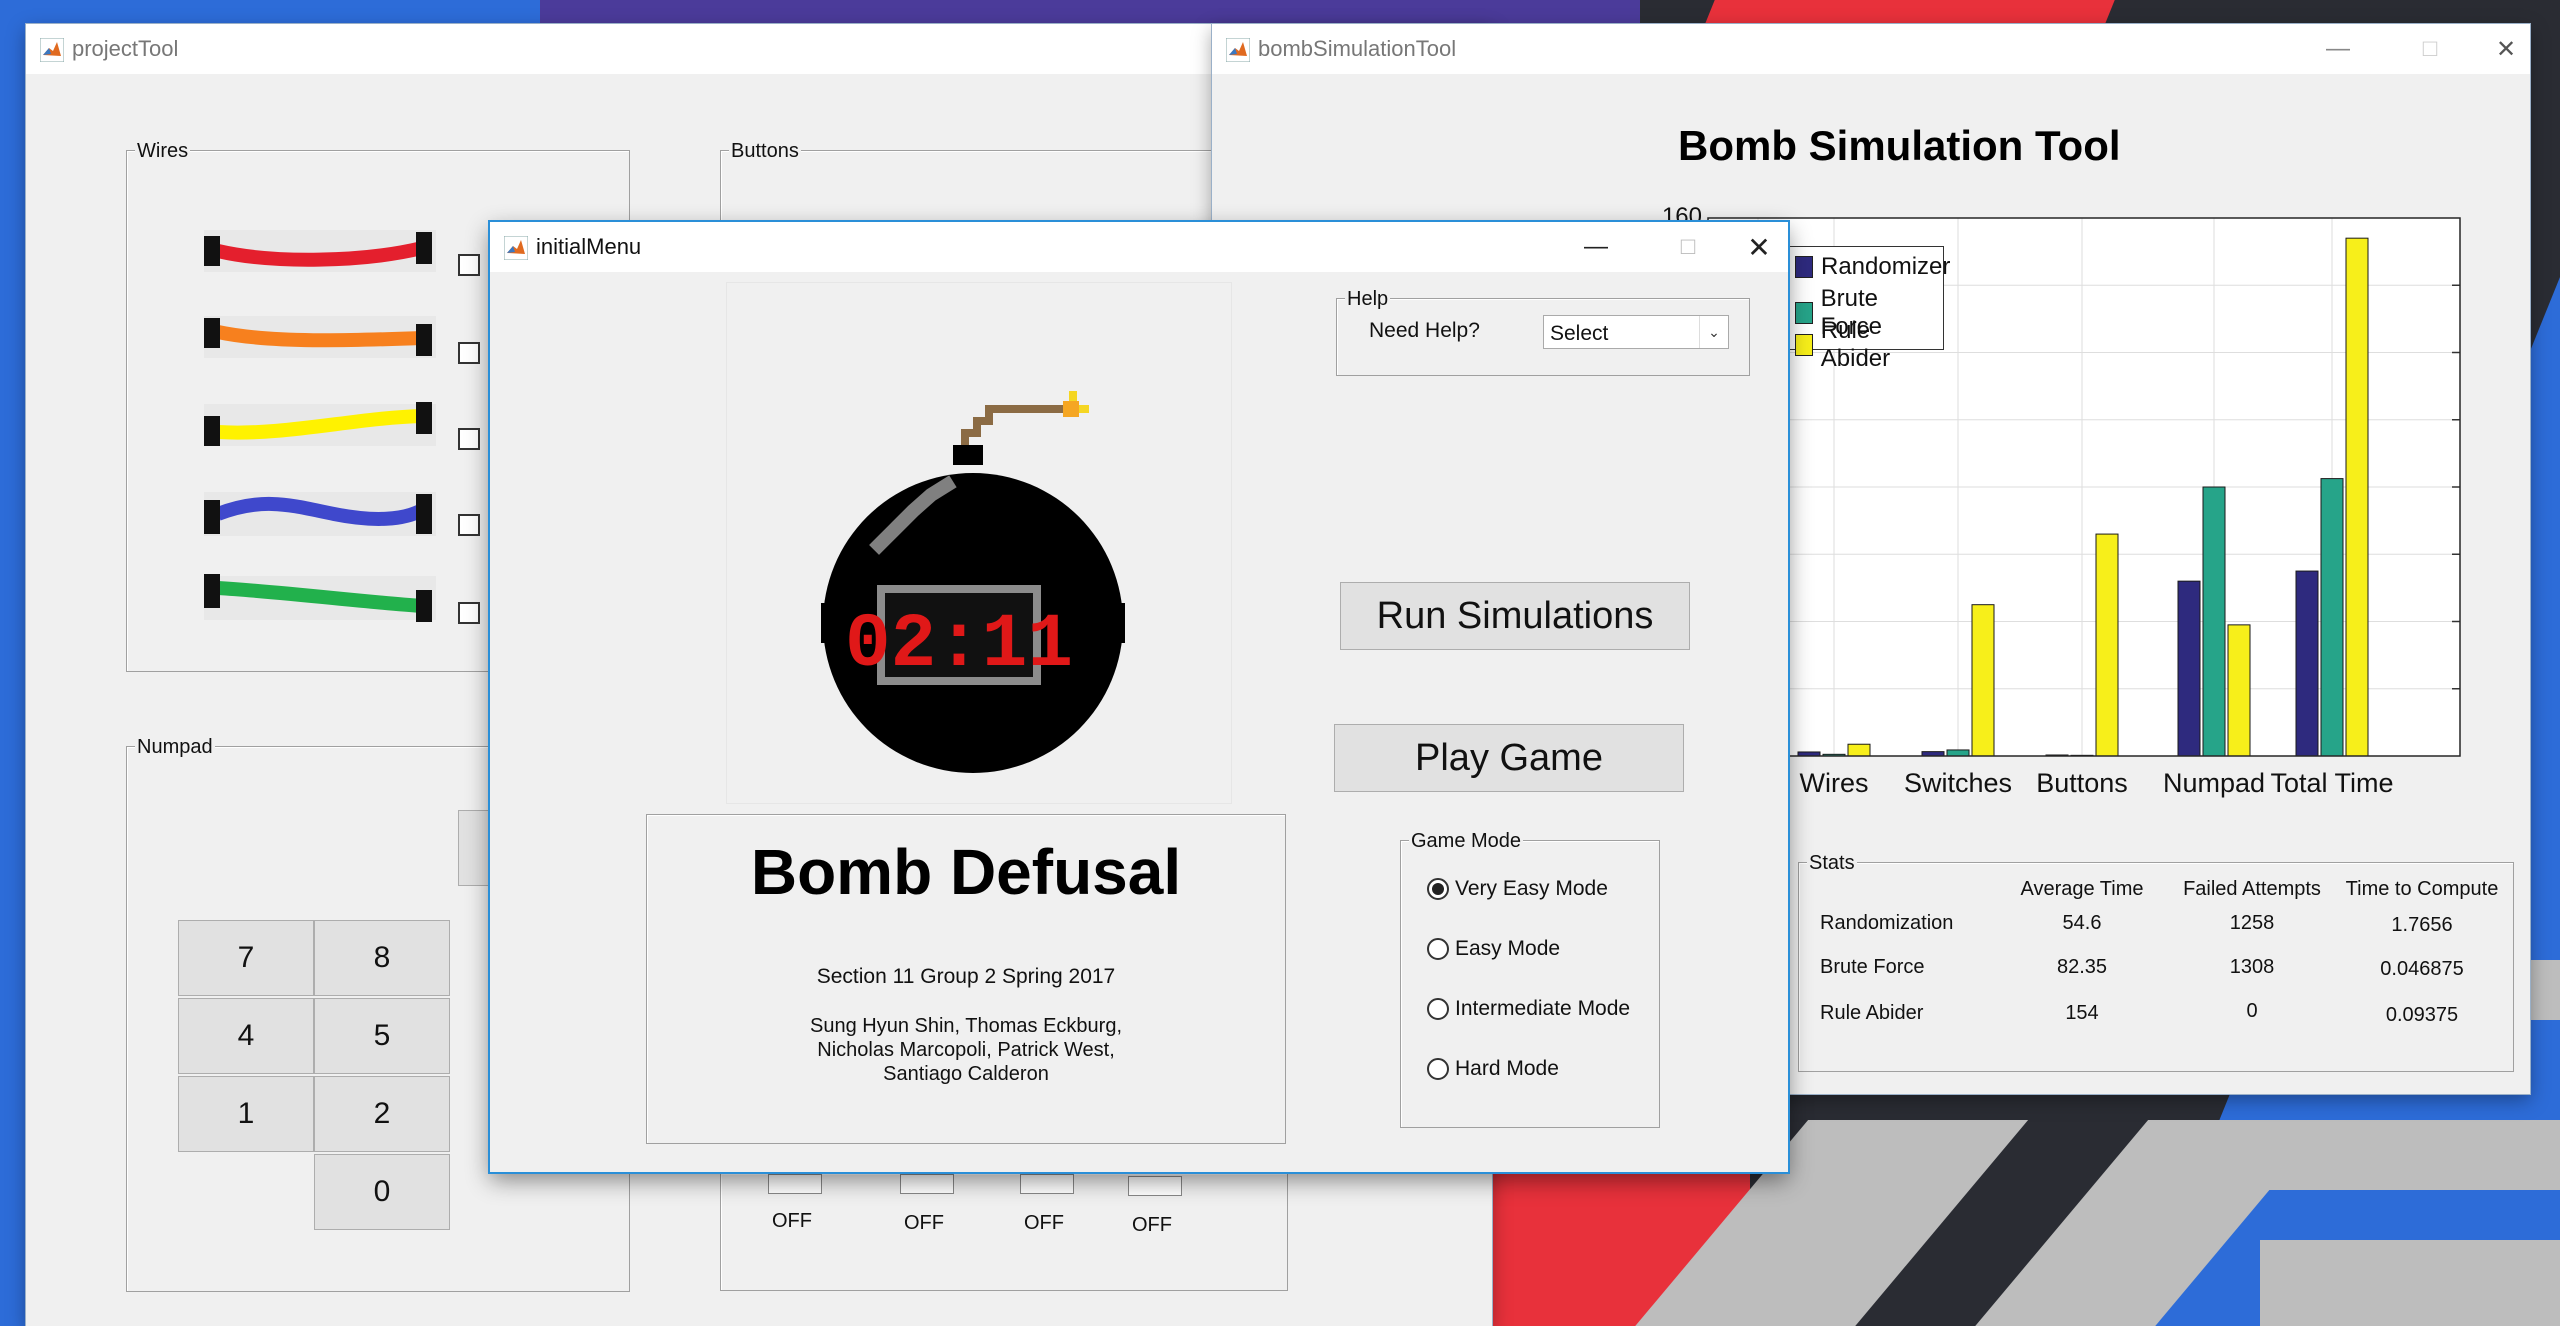  I want to click on orange-wire, so click(320, 337).